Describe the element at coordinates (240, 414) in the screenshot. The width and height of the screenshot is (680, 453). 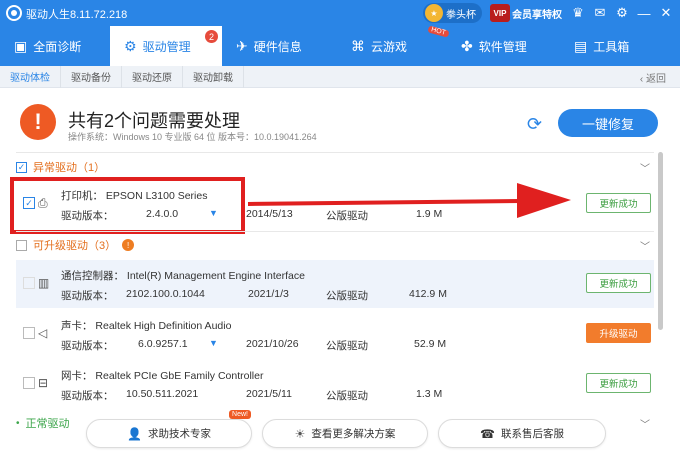
I see `new-tag: New!` at that location.